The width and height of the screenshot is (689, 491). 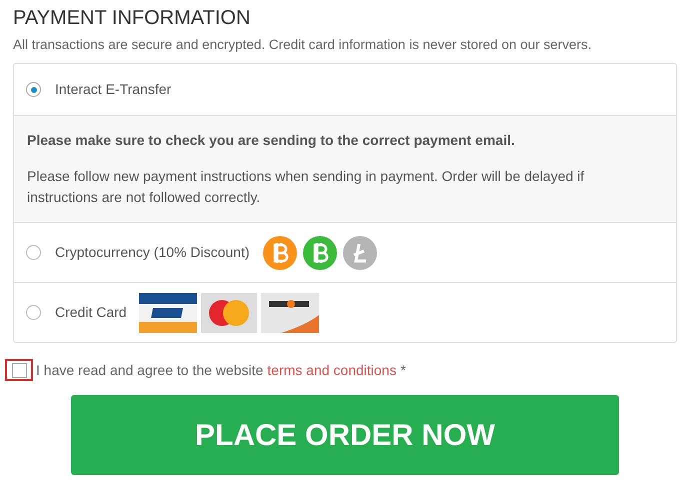 What do you see at coordinates (152, 252) in the screenshot?
I see `payment-option-label: Cryptocurrency (10% Discount)` at bounding box center [152, 252].